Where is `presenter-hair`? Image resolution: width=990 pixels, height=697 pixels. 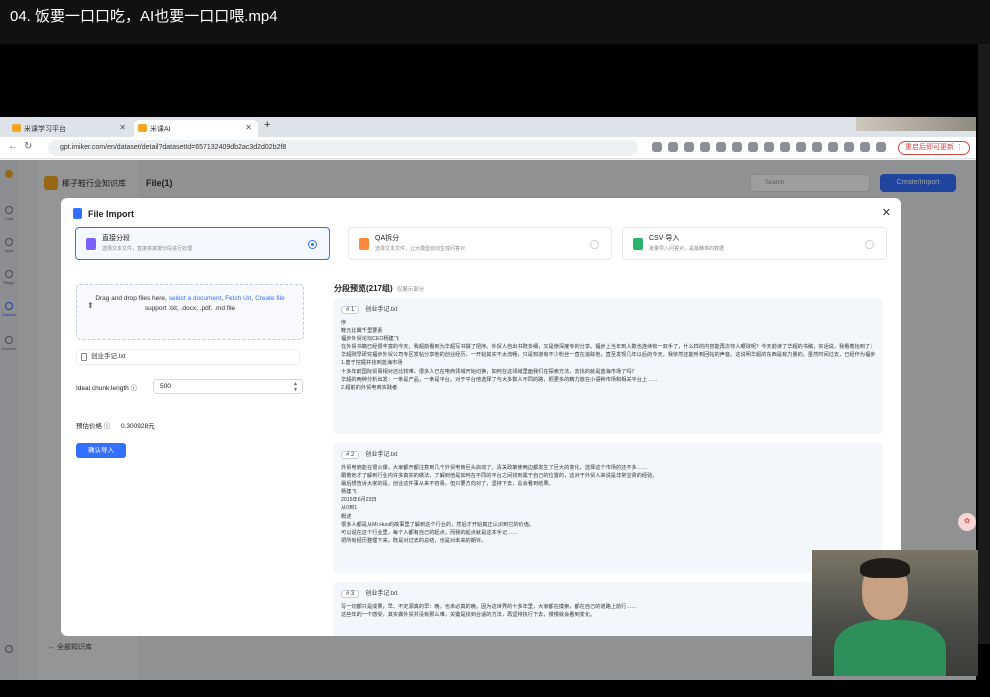
presenter-hair is located at coordinates (885, 568).